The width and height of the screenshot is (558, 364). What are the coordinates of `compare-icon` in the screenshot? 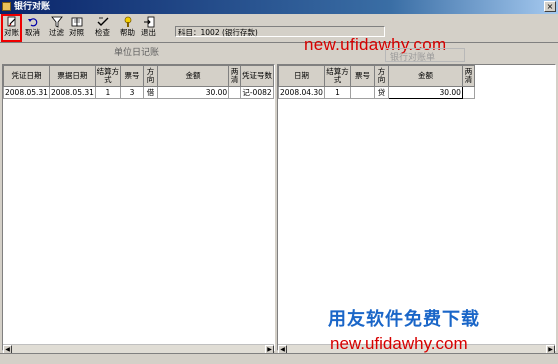 It's located at (76, 22).